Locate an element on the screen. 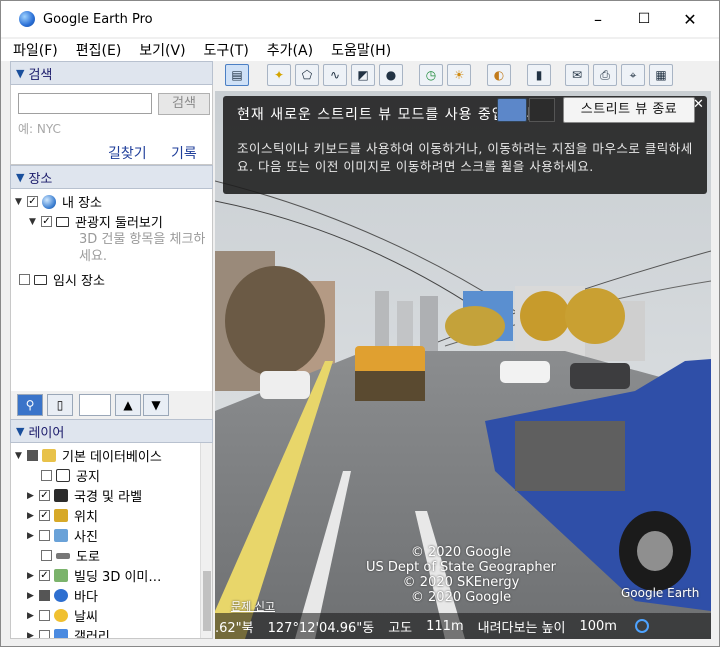 Image resolution: width=720 pixels, height=647 pixels. building-icon is located at coordinates (61, 575).